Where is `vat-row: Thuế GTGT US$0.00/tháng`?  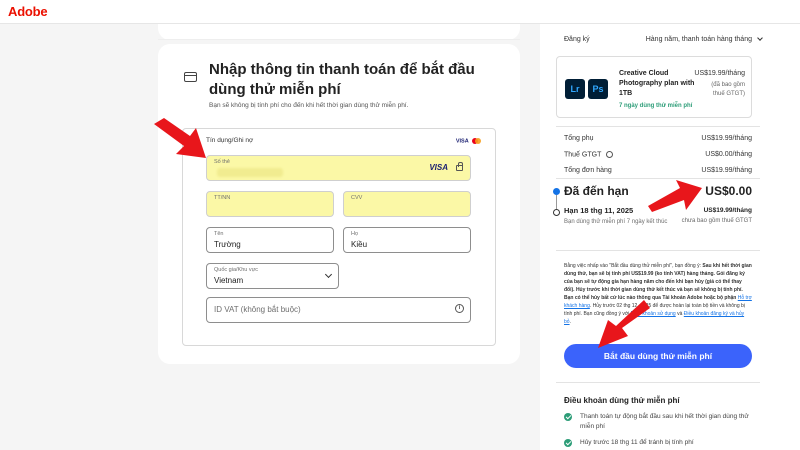 vat-row: Thuế GTGT US$0.00/tháng is located at coordinates (658, 154).